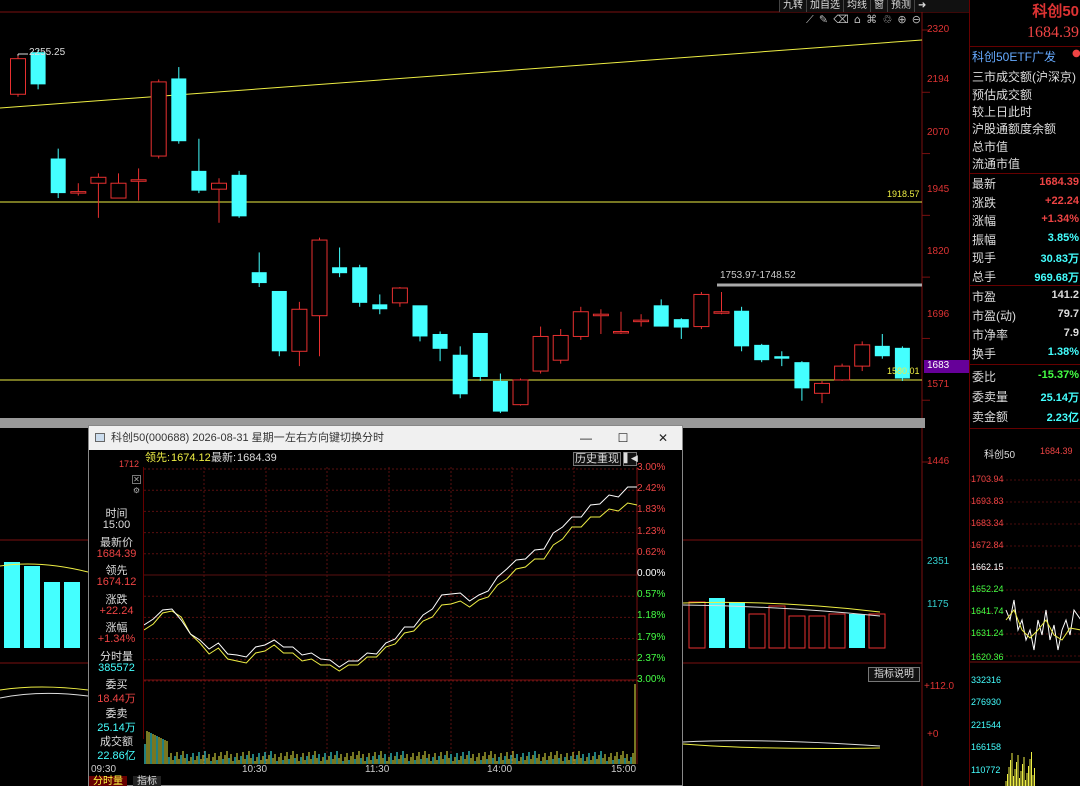  Describe the element at coordinates (334, 438) in the screenshot. I see `popup-hint: 左右方向键切换分时` at that location.